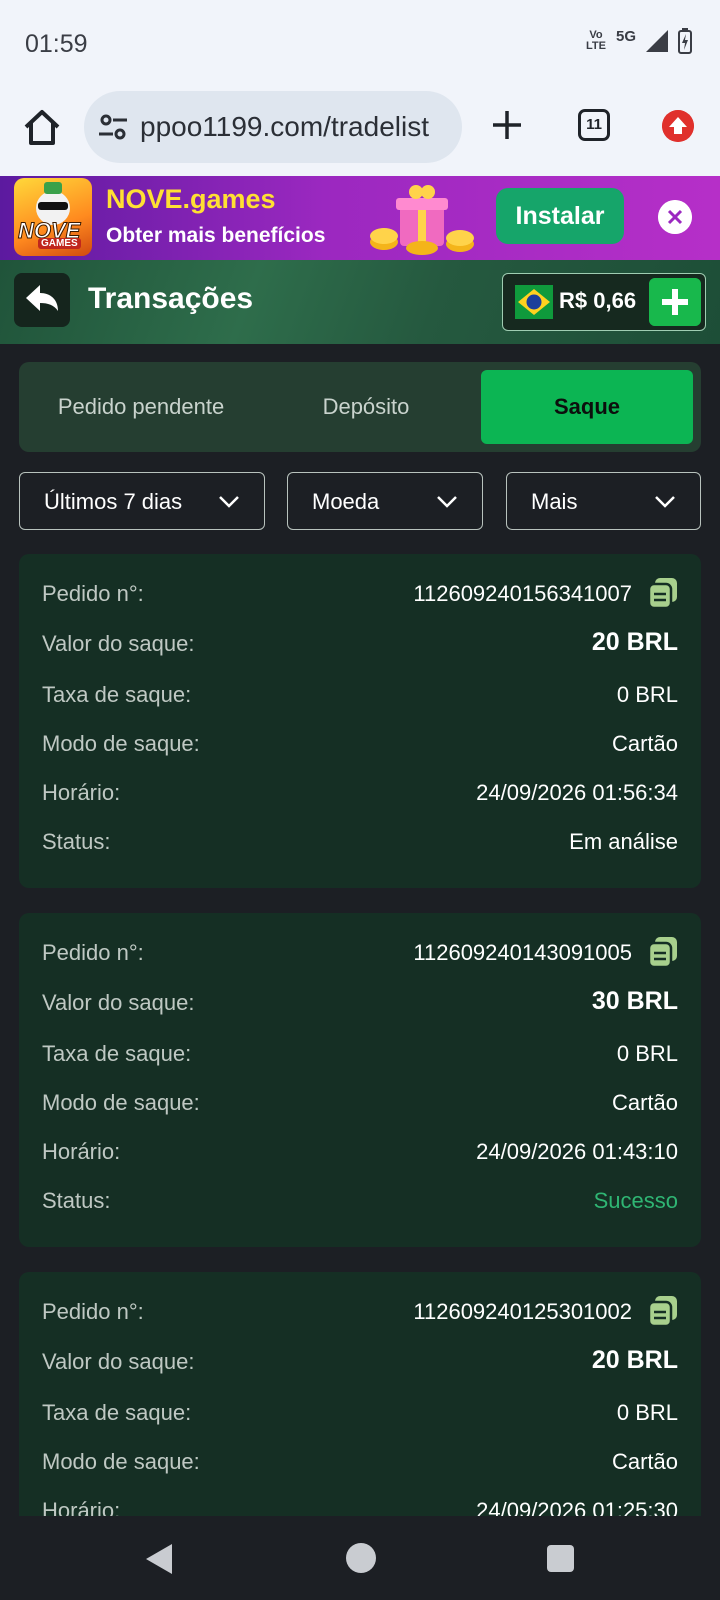  What do you see at coordinates (360, 1001) in the screenshot?
I see `amount-row: Valor do saque: 30 BRL` at bounding box center [360, 1001].